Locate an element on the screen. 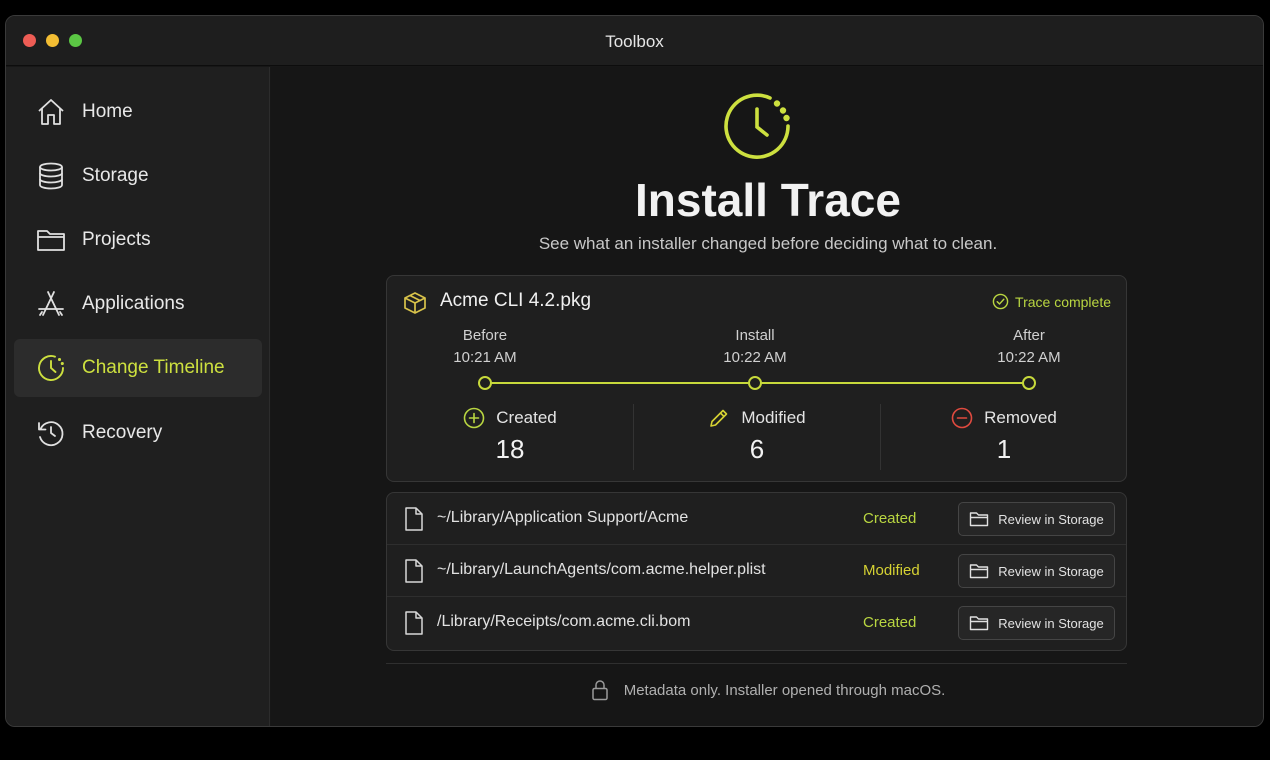 Image resolution: width=1270 pixels, height=760 pixels. stage-time: 10:21 AM is located at coordinates (485, 357).